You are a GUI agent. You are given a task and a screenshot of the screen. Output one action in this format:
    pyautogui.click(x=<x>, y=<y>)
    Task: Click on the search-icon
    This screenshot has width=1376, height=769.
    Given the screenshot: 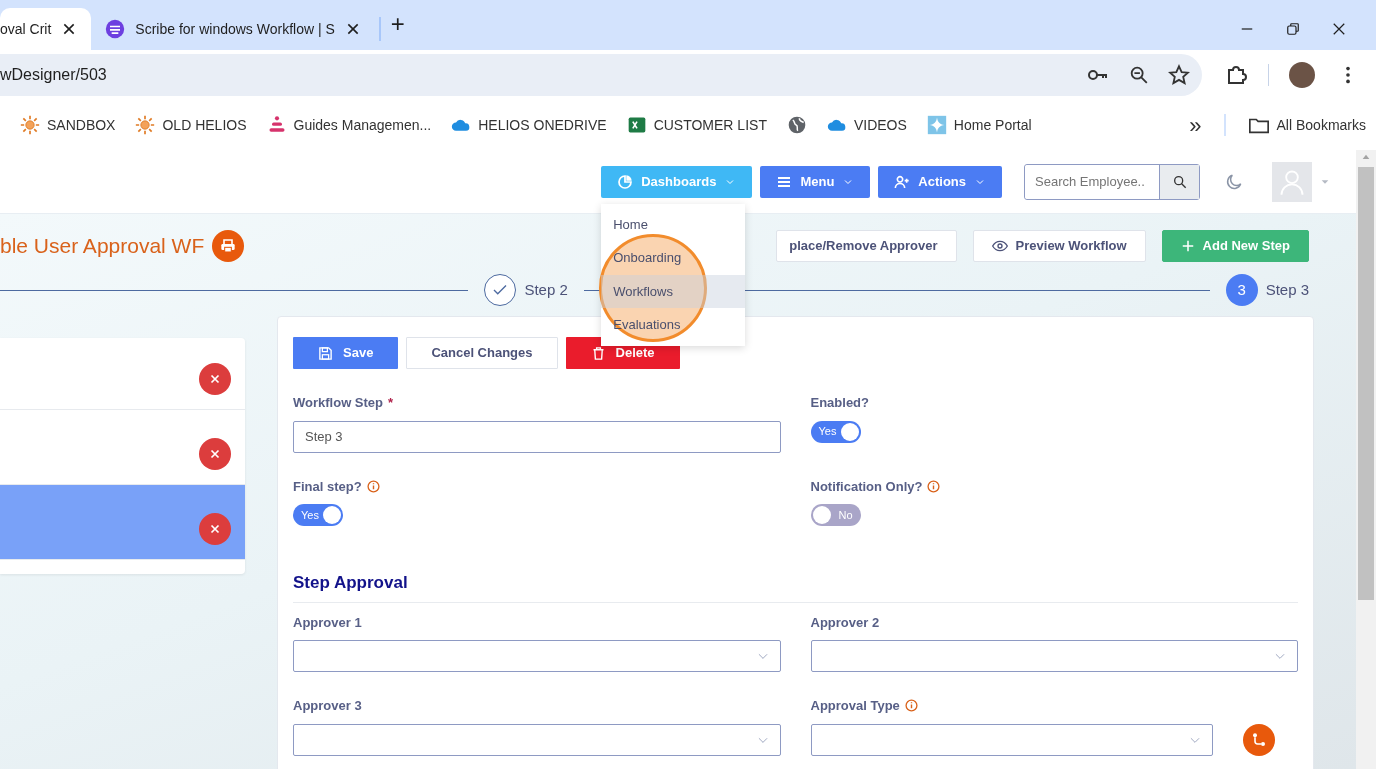 What is the action you would take?
    pyautogui.click(x=1179, y=181)
    